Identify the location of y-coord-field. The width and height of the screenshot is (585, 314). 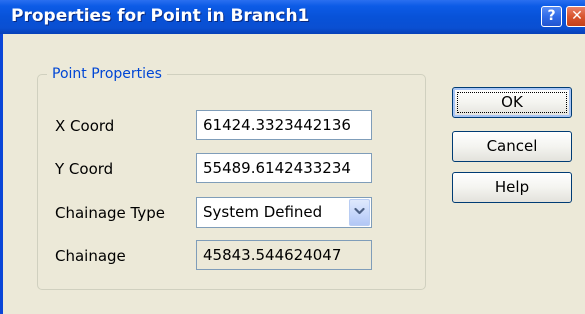
(284, 168).